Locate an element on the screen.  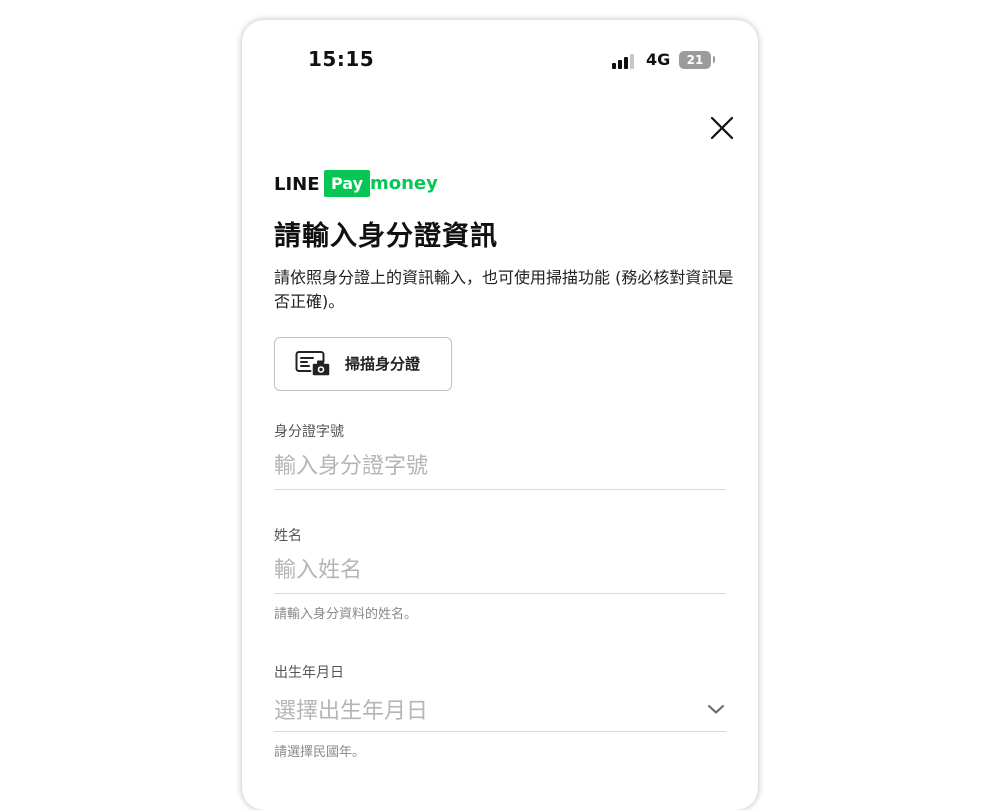
battery-icon: 21 is located at coordinates (695, 60).